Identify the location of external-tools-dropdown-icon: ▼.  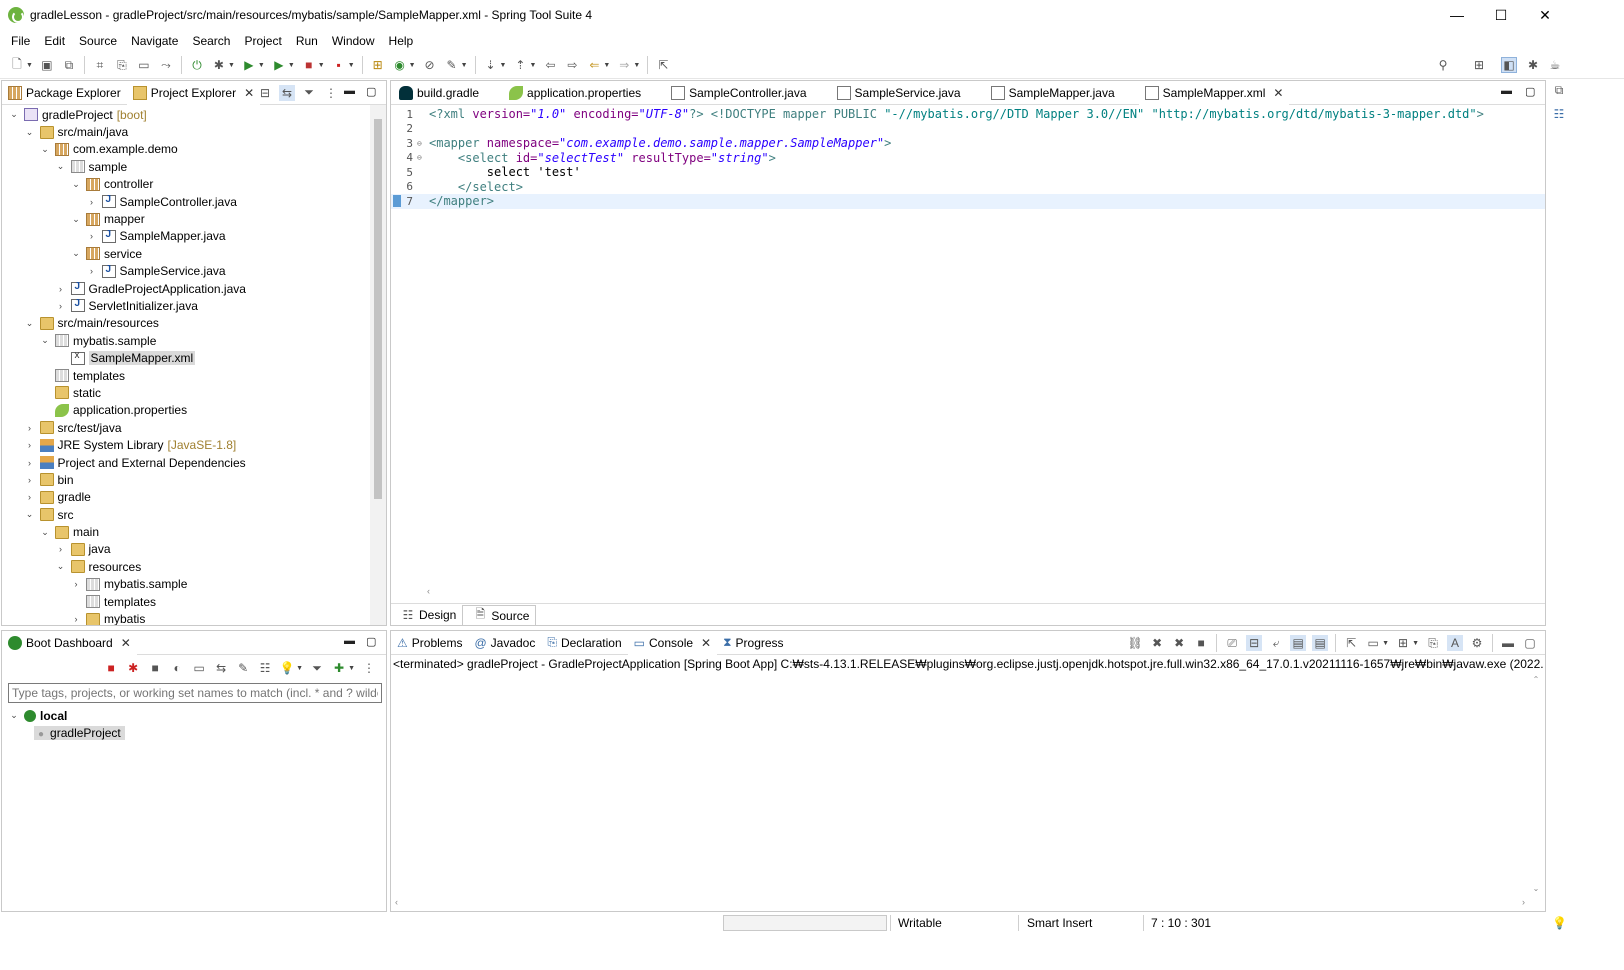
(291, 65).